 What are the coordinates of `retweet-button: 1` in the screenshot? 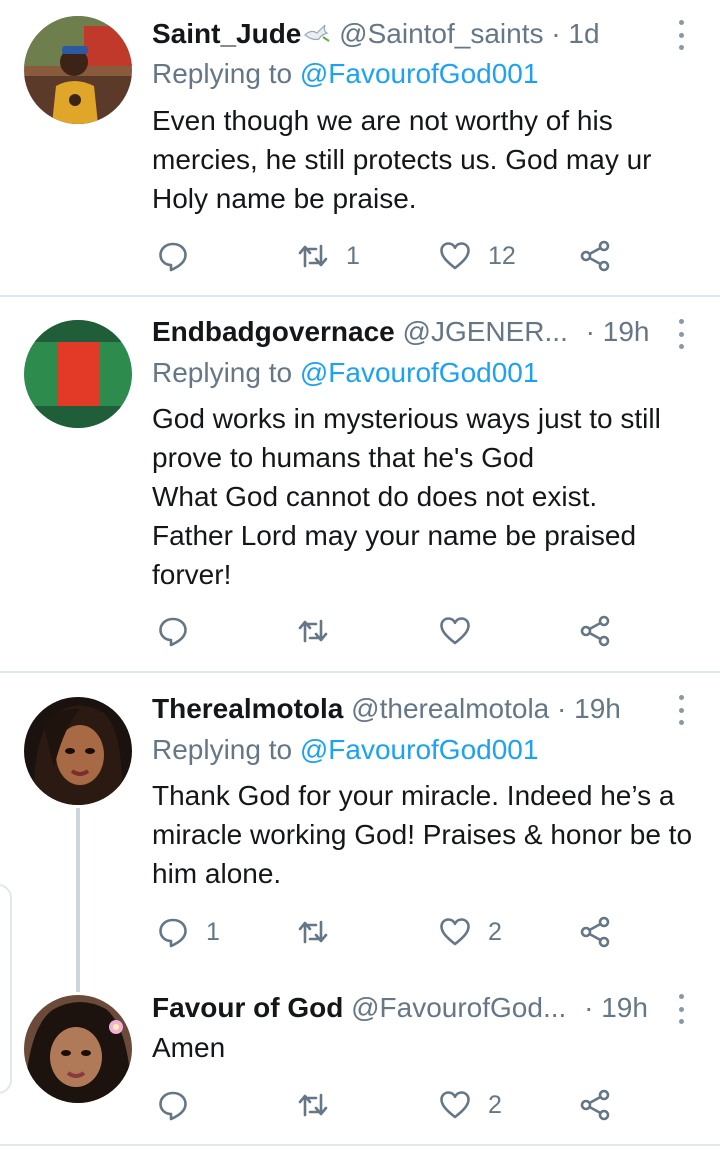 It's located at (328, 256).